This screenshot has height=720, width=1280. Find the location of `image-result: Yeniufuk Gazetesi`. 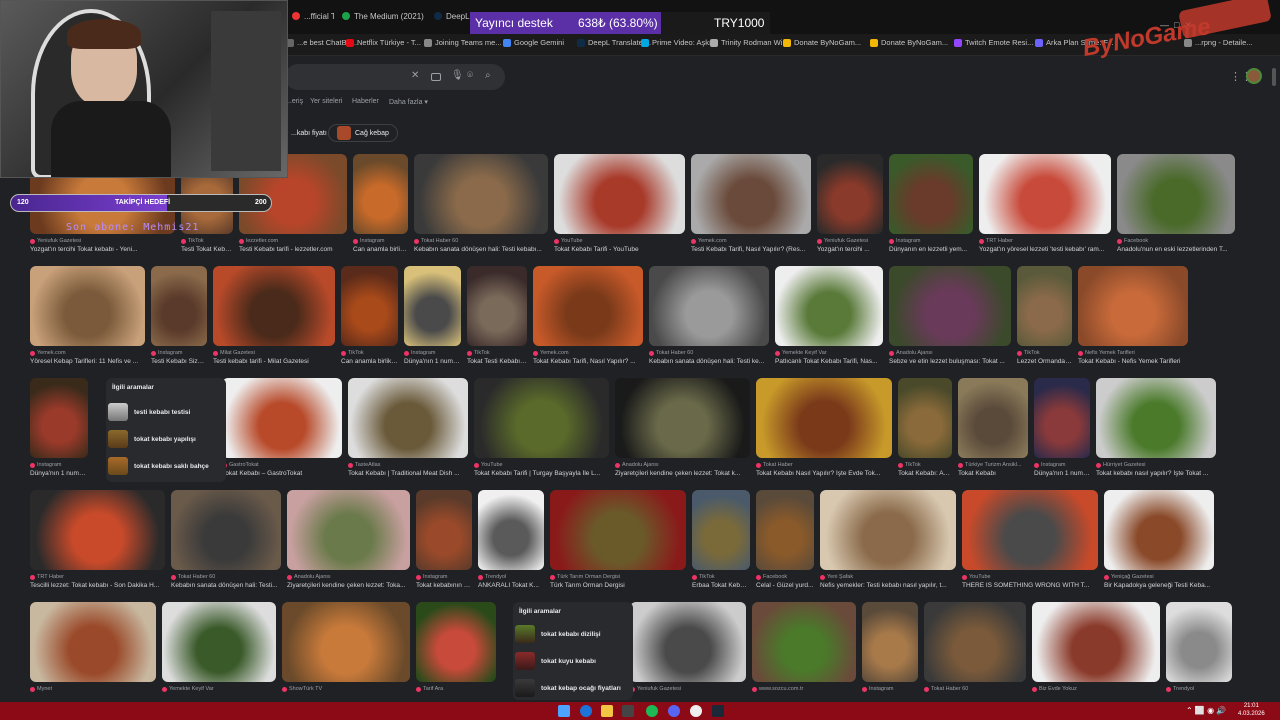

image-result: Yeniufuk Gazetesi is located at coordinates (688, 654).